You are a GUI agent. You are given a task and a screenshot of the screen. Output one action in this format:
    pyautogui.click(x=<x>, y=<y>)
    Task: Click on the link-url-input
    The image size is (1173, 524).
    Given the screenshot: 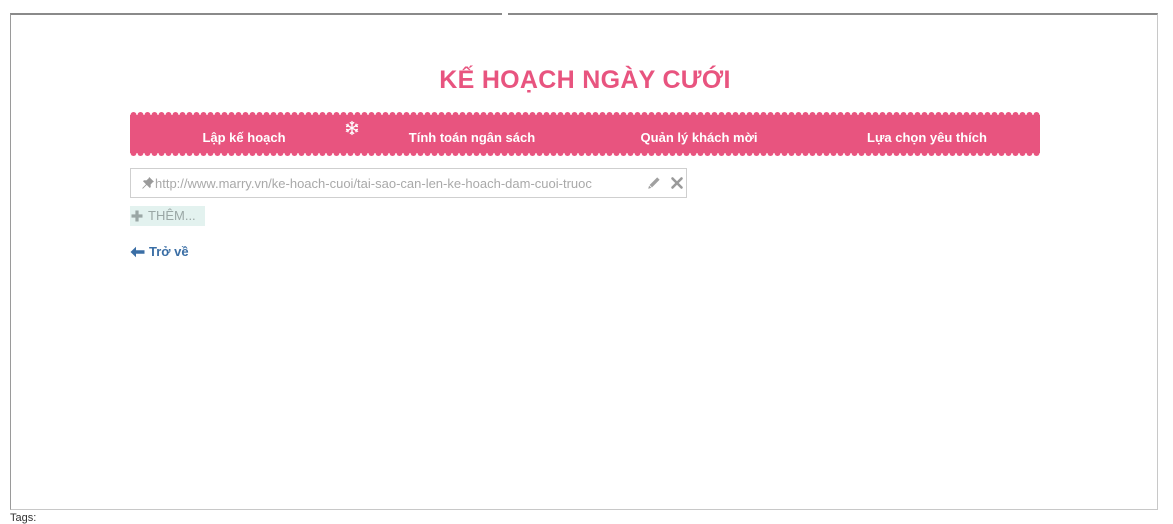 What is the action you would take?
    pyautogui.click(x=397, y=183)
    